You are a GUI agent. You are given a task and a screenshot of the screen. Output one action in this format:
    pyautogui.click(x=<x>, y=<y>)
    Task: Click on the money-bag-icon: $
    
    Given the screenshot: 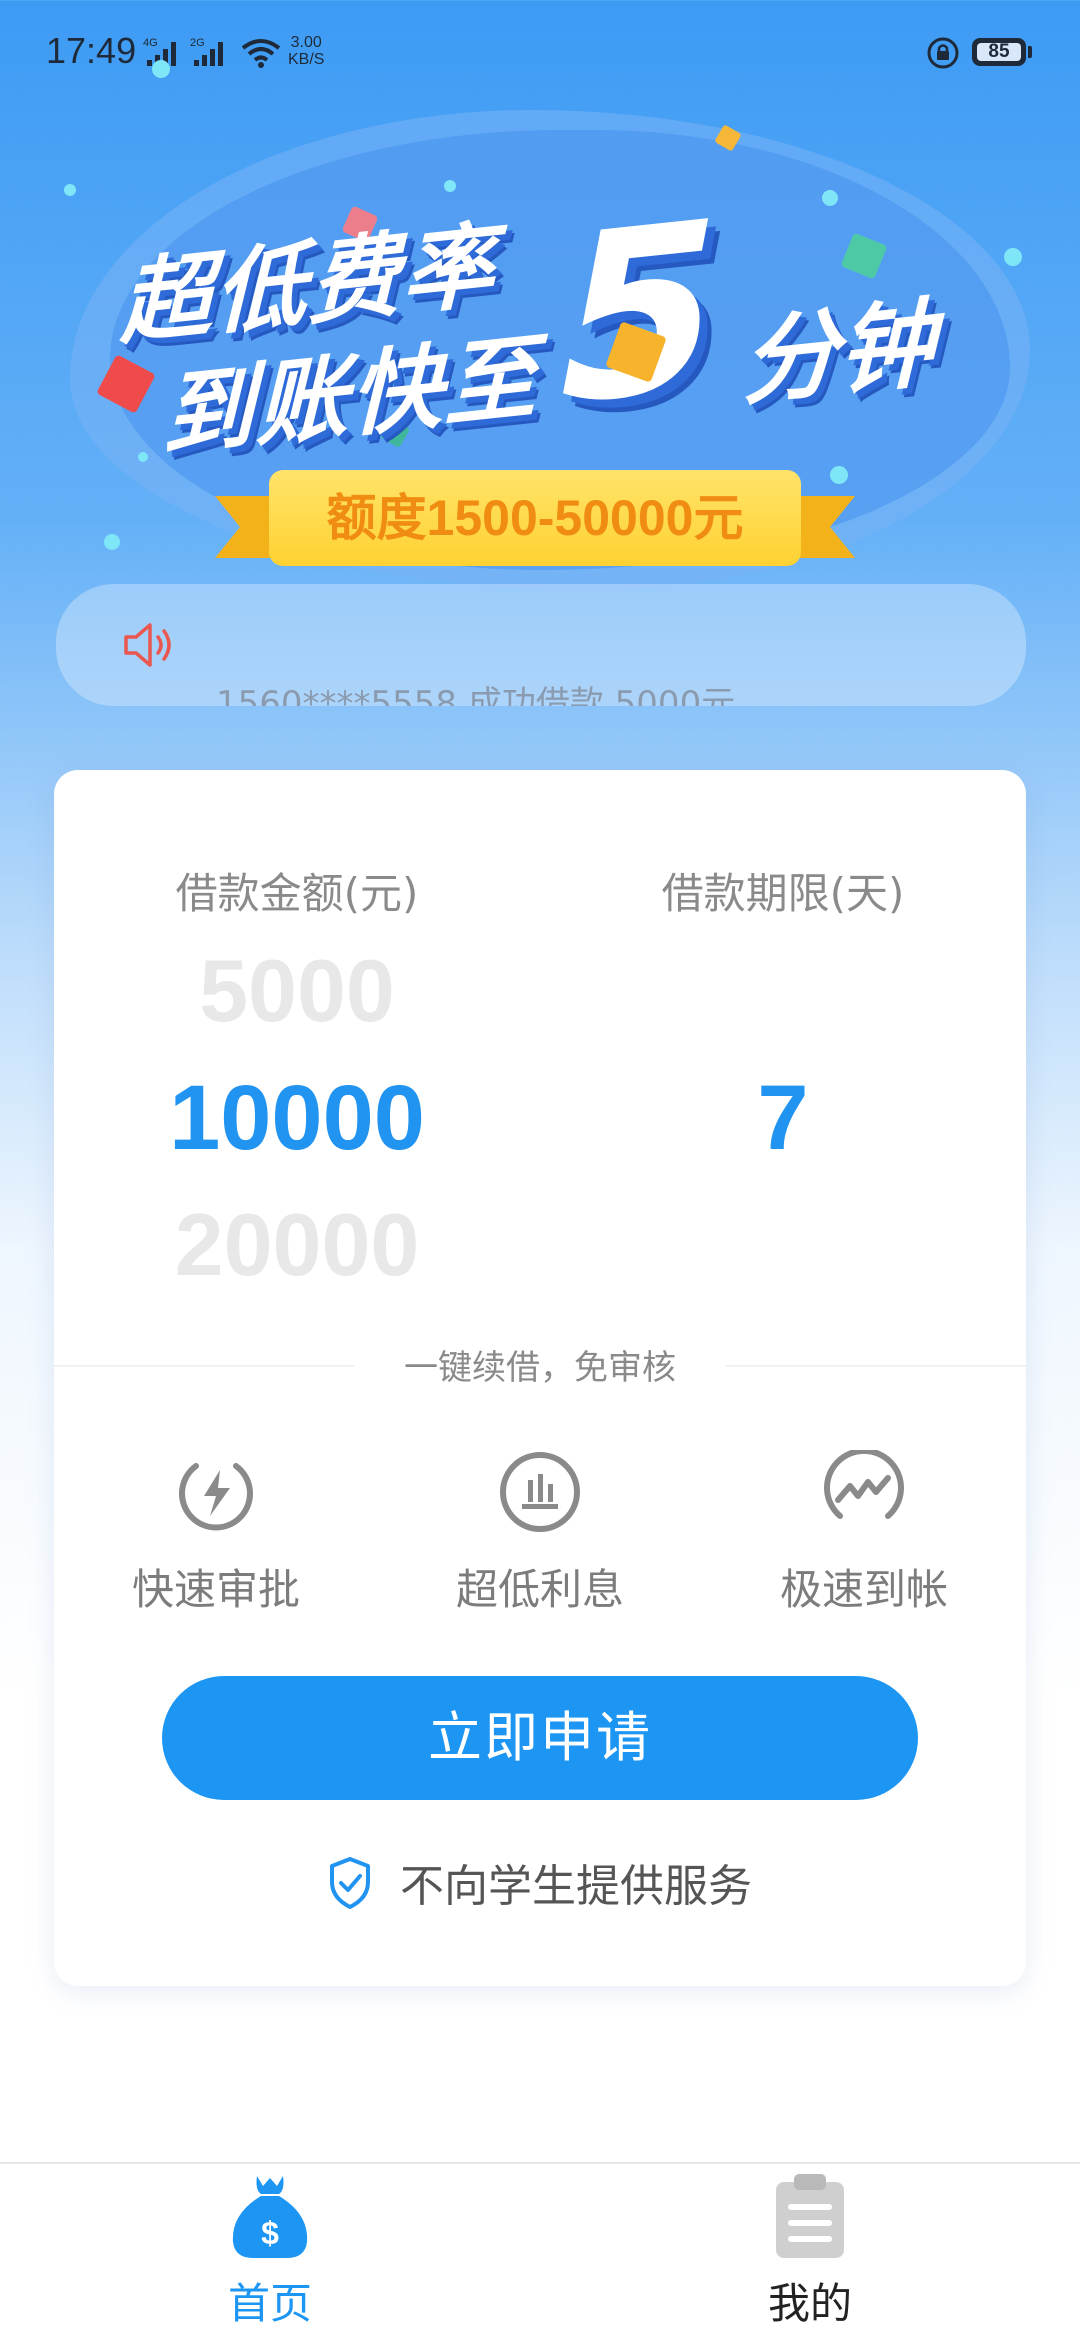 What is the action you would take?
    pyautogui.click(x=270, y=2217)
    